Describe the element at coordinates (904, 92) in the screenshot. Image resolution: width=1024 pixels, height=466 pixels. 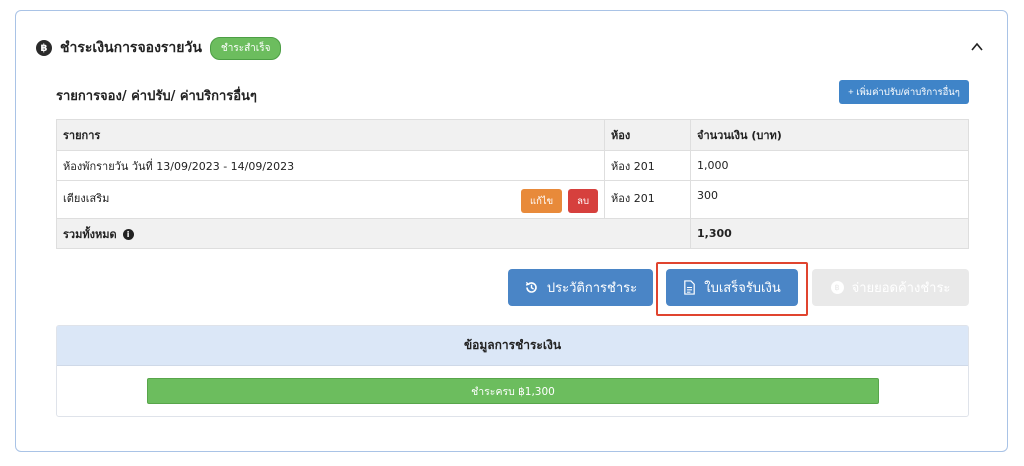
I see `add-charge-button: + เพิ่มค่าปรับ/ค่าบริการอื่นๆ` at that location.